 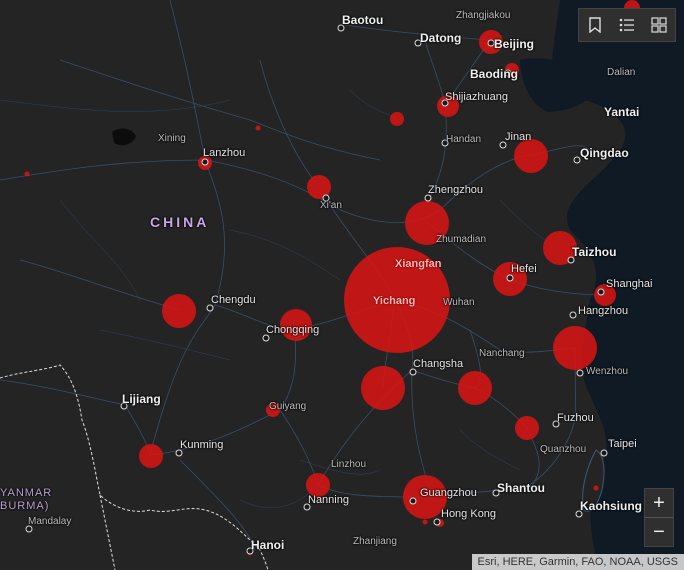 What do you see at coordinates (461, 239) in the screenshot?
I see `label-zhumadian: Zhumadian` at bounding box center [461, 239].